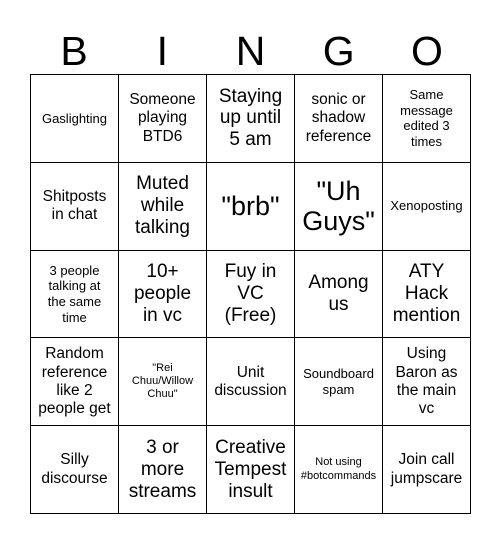 This screenshot has width=500, height=544. I want to click on bingo-cell-label: Fuy in VC (Free), so click(250, 293).